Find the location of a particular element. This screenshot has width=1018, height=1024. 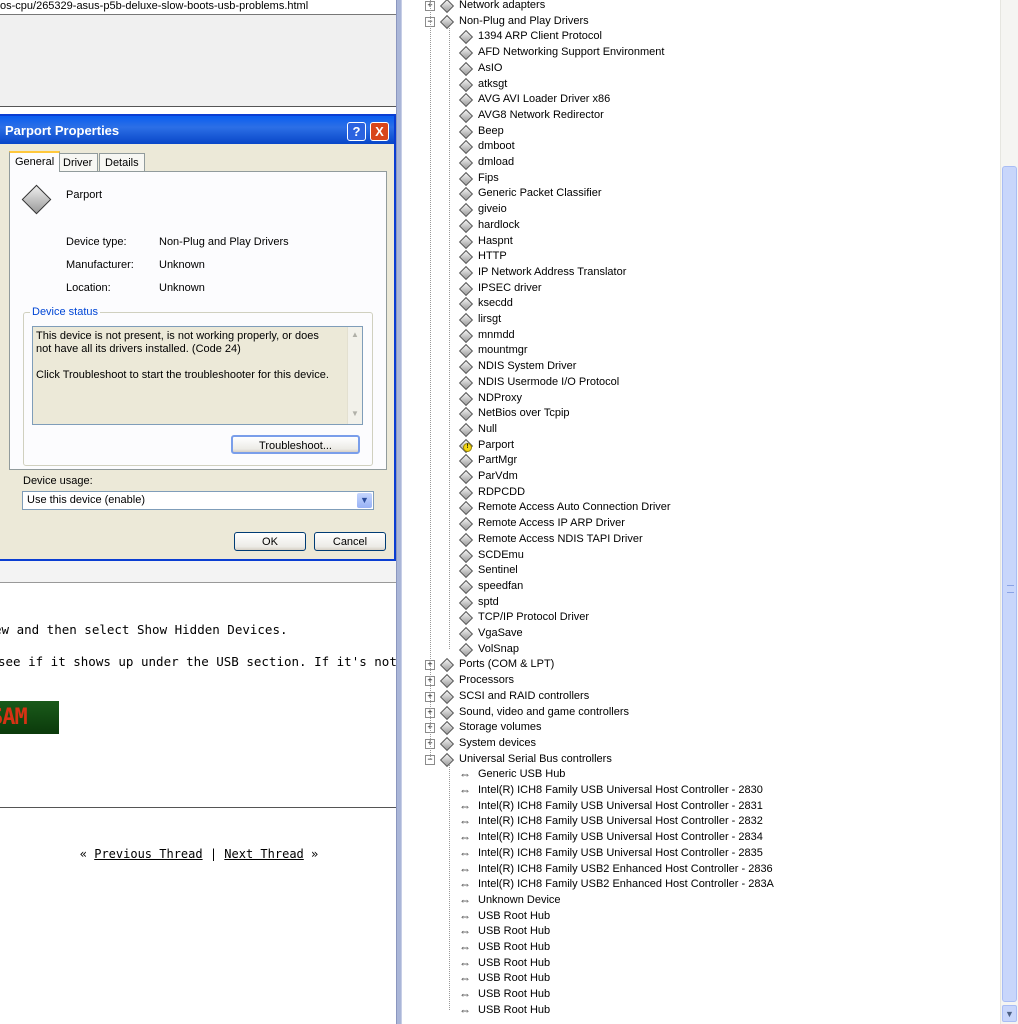

ok-button: OK is located at coordinates (270, 541).